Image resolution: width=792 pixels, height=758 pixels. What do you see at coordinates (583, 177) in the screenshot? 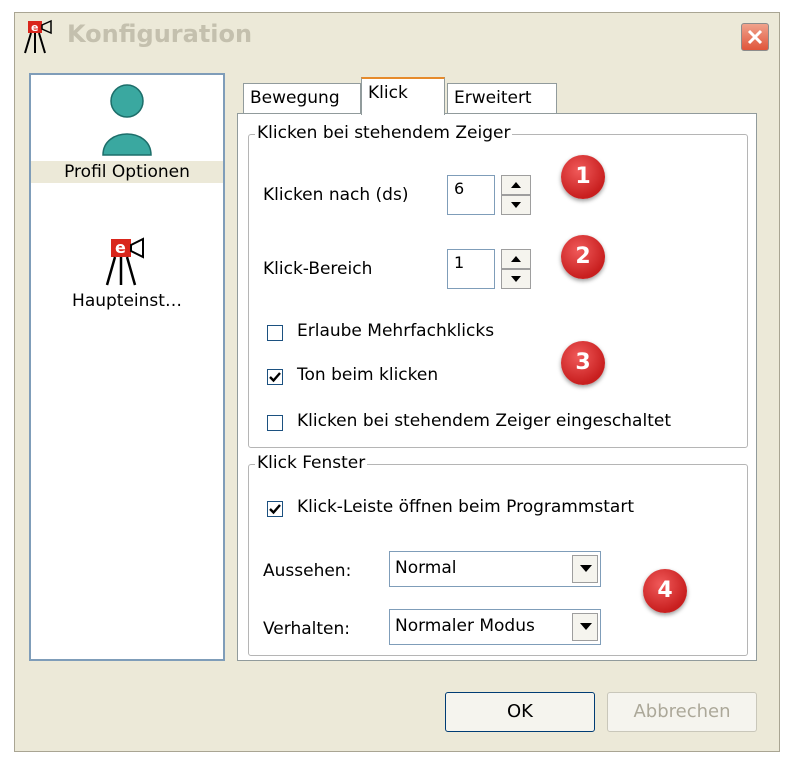
I see `annotation-badge-1: 1` at bounding box center [583, 177].